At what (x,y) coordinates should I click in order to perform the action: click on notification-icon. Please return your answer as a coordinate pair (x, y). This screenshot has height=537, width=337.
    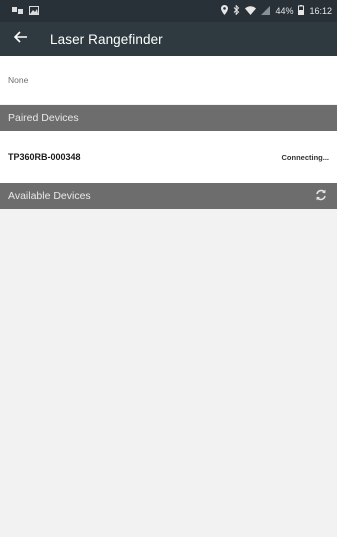
    Looking at the image, I should click on (18, 11).